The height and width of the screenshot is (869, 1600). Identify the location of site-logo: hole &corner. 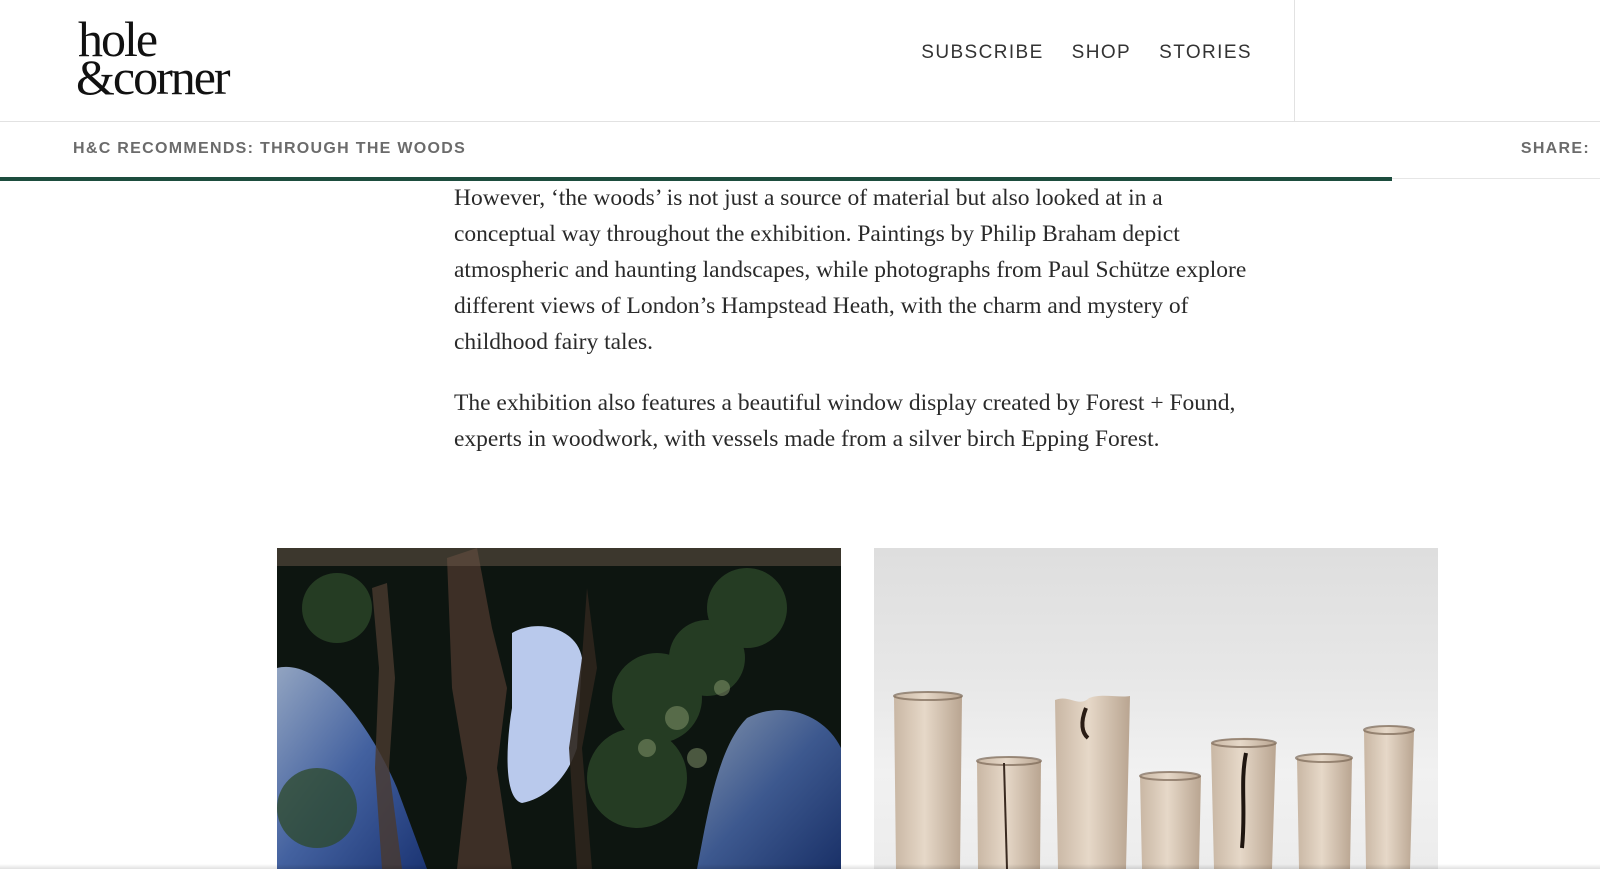
(191, 59).